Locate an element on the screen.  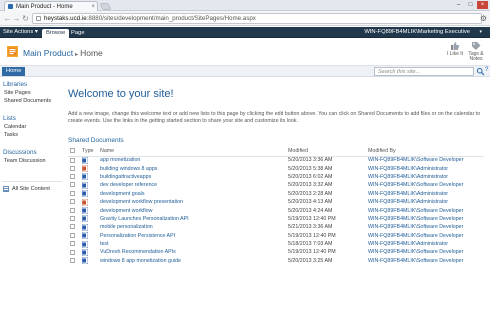
column-header-type: Type is located at coordinates (89, 152).